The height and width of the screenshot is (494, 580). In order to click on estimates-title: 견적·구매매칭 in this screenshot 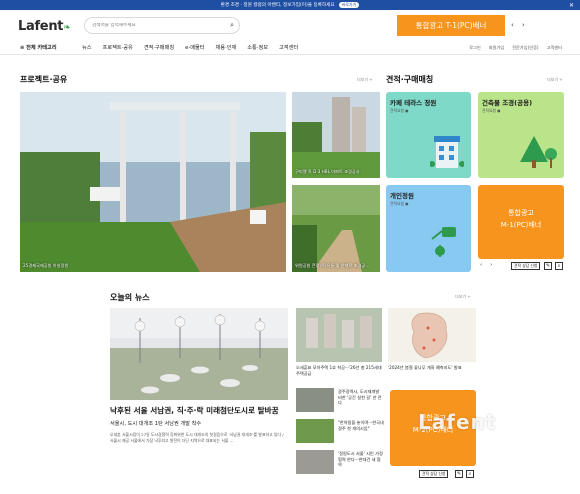, I will do `click(410, 79)`.